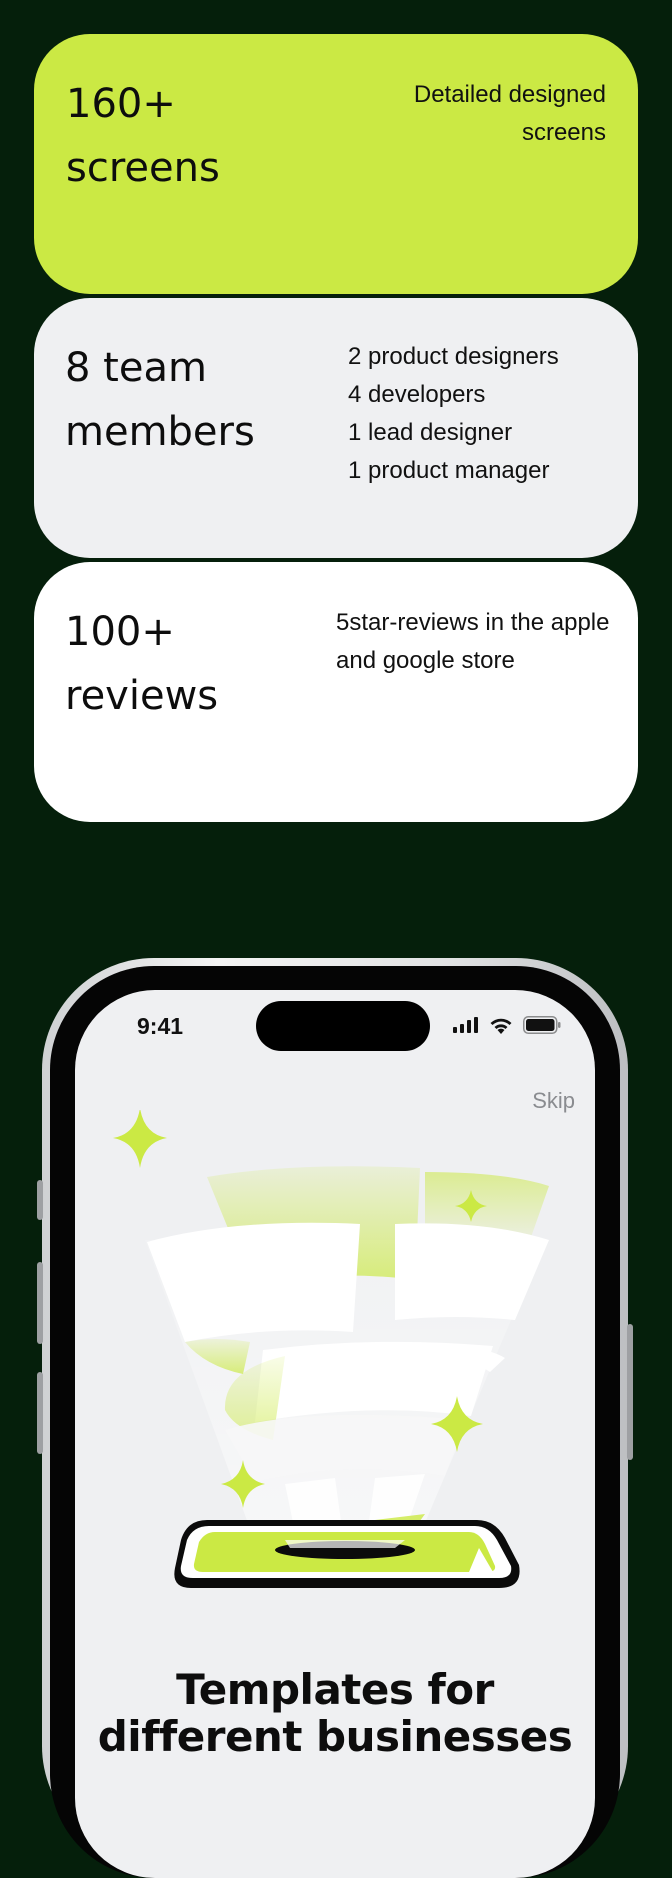 This screenshot has width=672, height=1878. What do you see at coordinates (465, 1025) in the screenshot?
I see `signal-icon` at bounding box center [465, 1025].